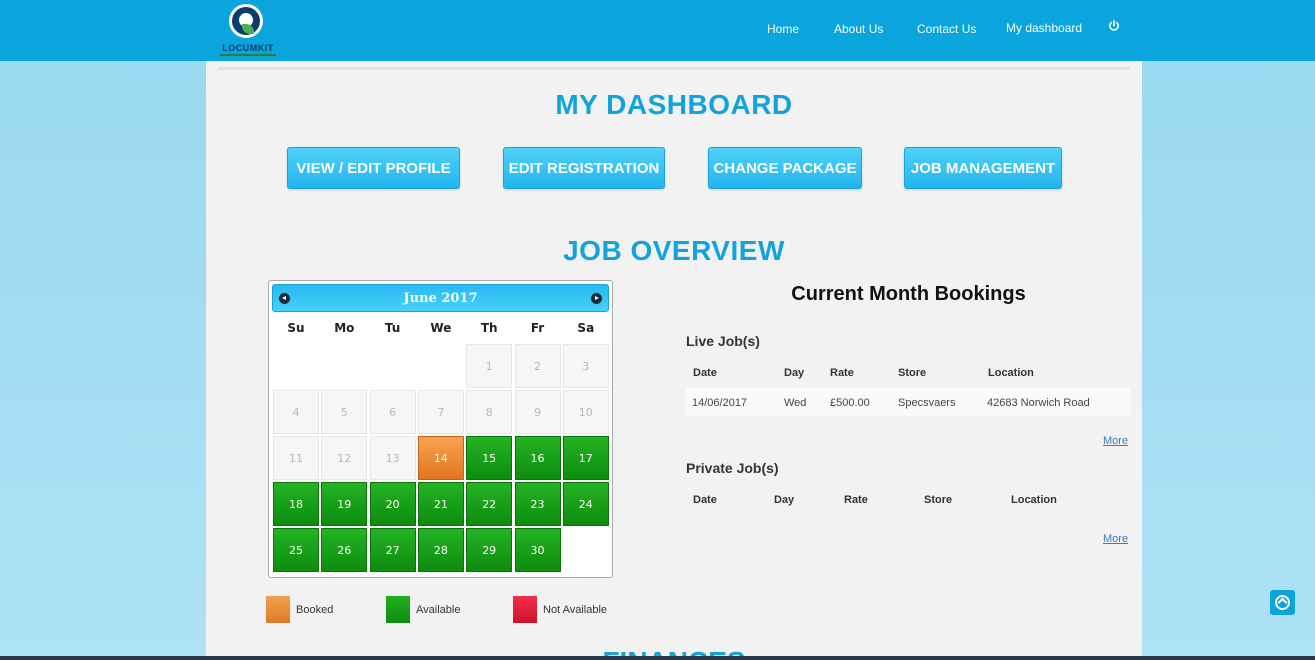 The image size is (1315, 660). What do you see at coordinates (296, 550) in the screenshot?
I see `calendar-day: 25` at bounding box center [296, 550].